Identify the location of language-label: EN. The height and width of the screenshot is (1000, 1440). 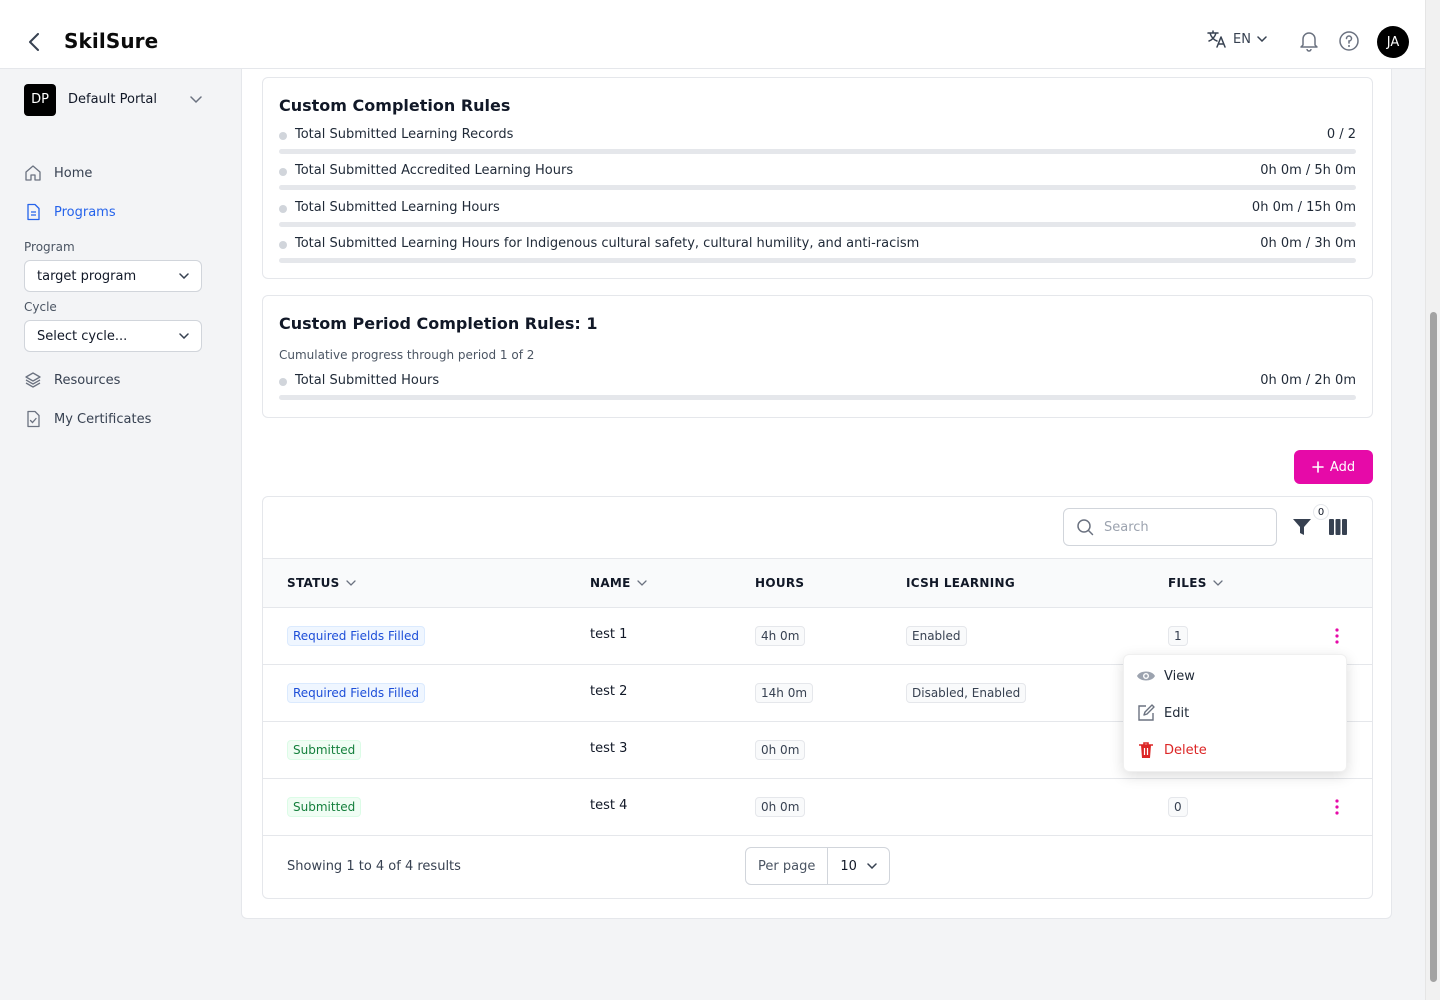
(1242, 39).